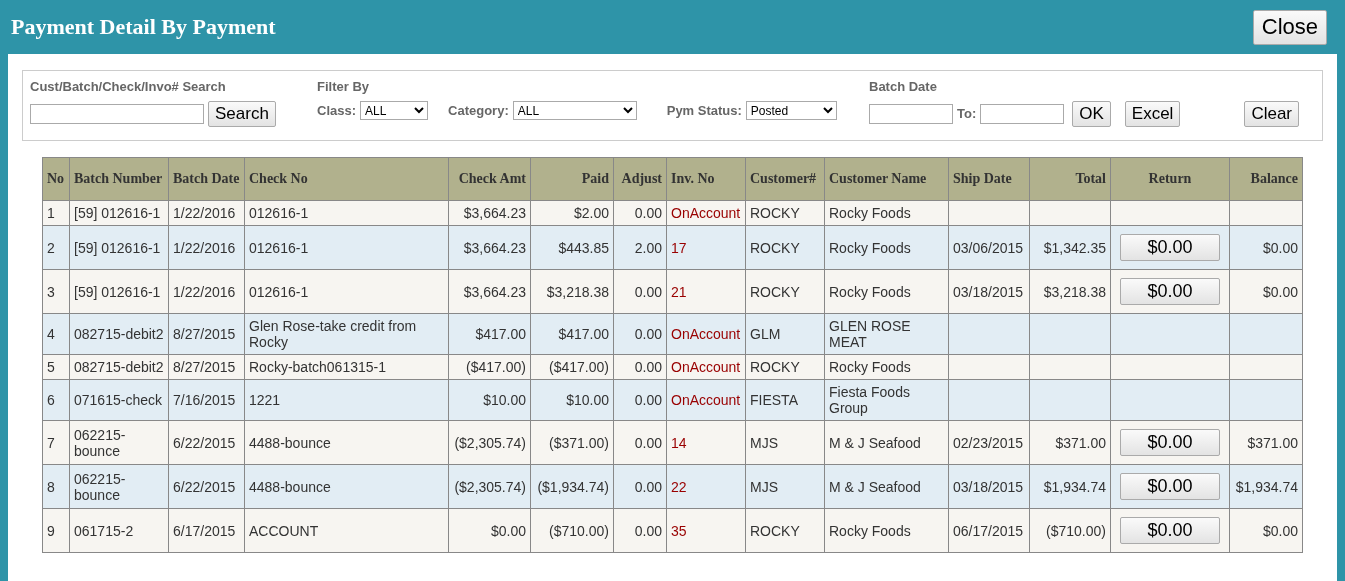 This screenshot has width=1345, height=581. Describe the element at coordinates (1070, 486) in the screenshot. I see `total-amount: $1,934.74` at that location.